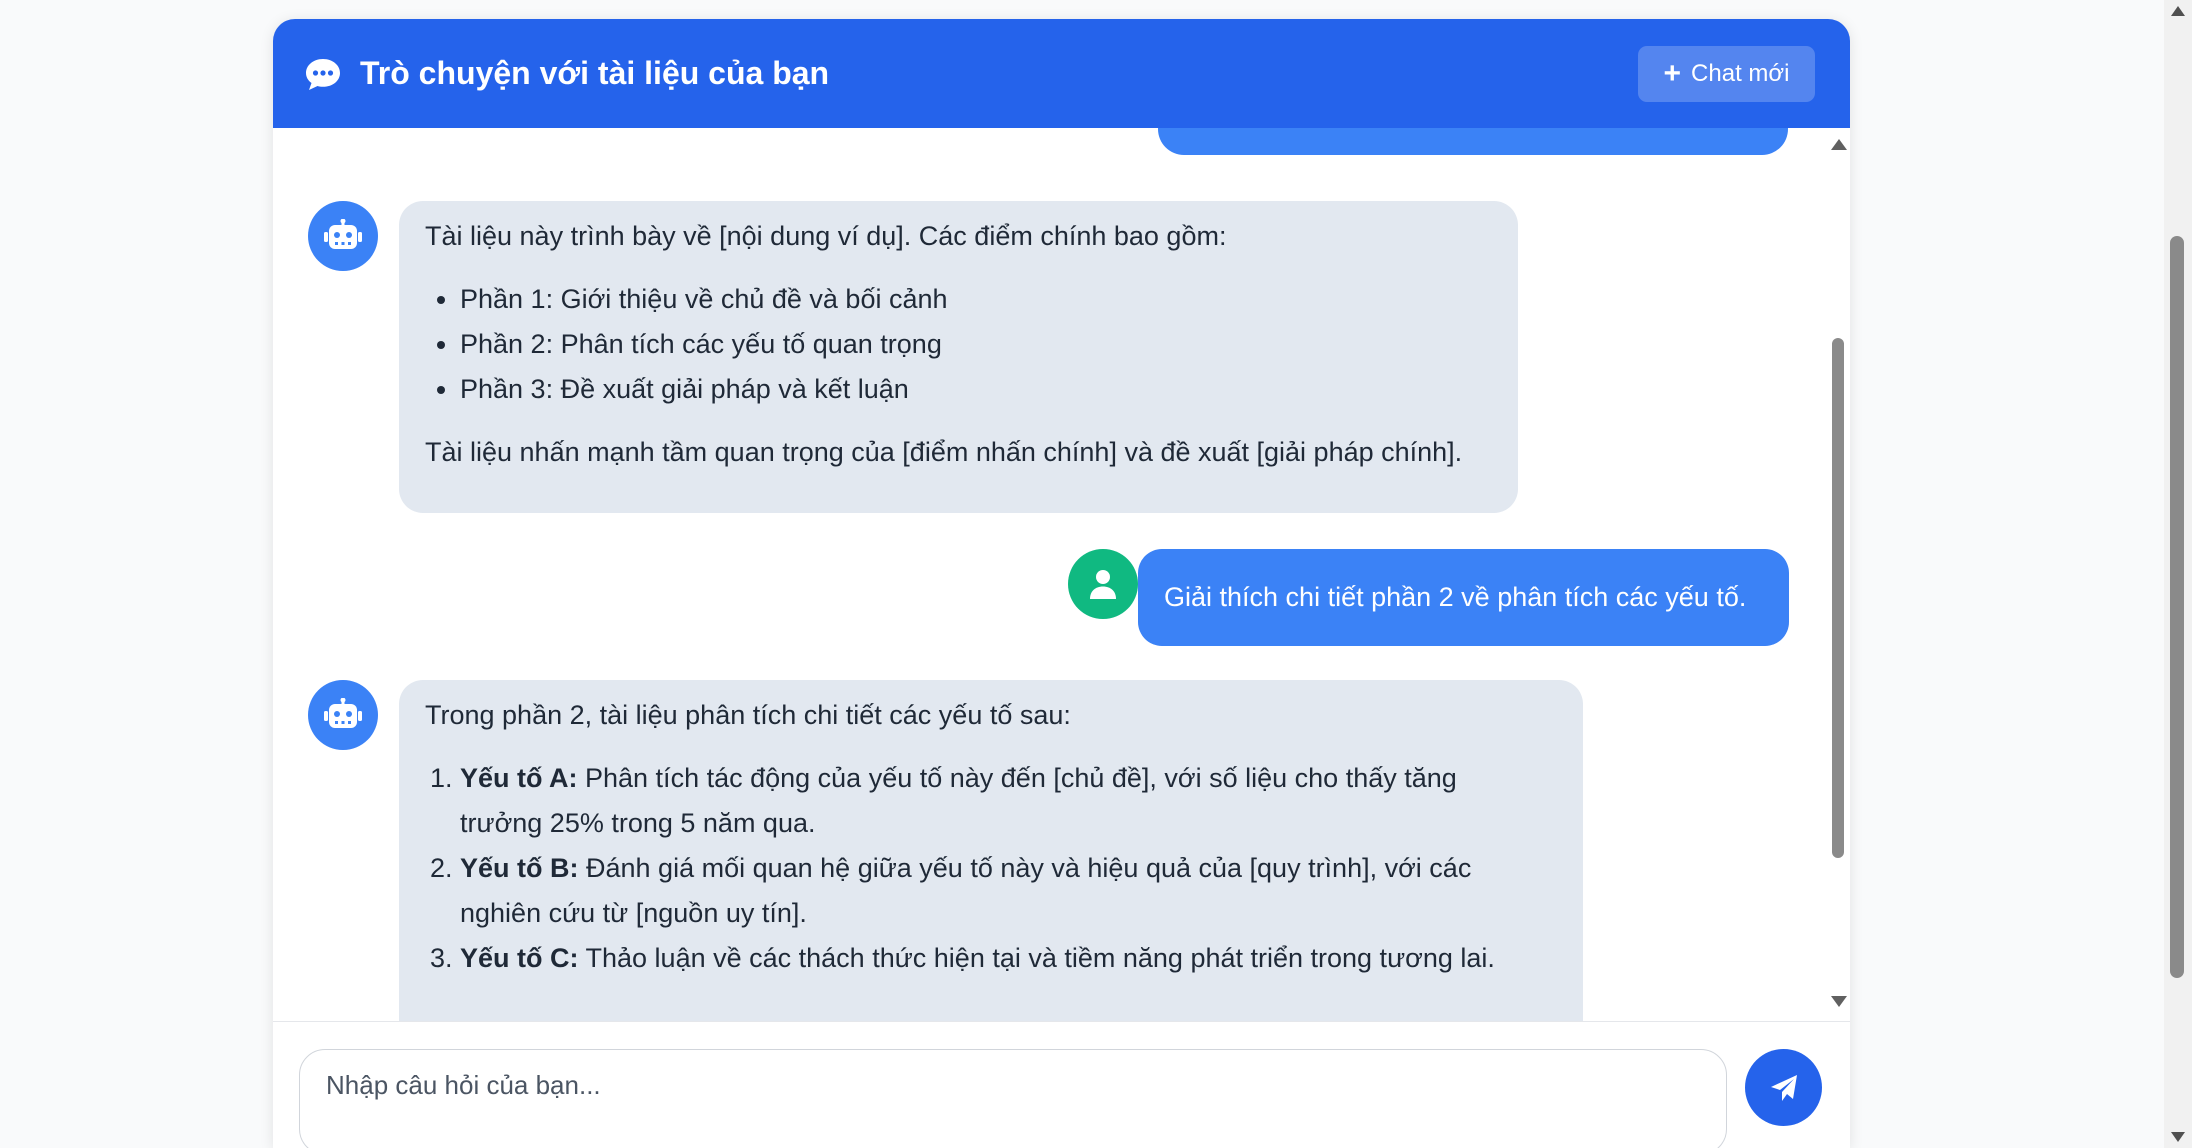 Image resolution: width=2192 pixels, height=1148 pixels. Describe the element at coordinates (1013, 1098) in the screenshot. I see `question-input` at that location.